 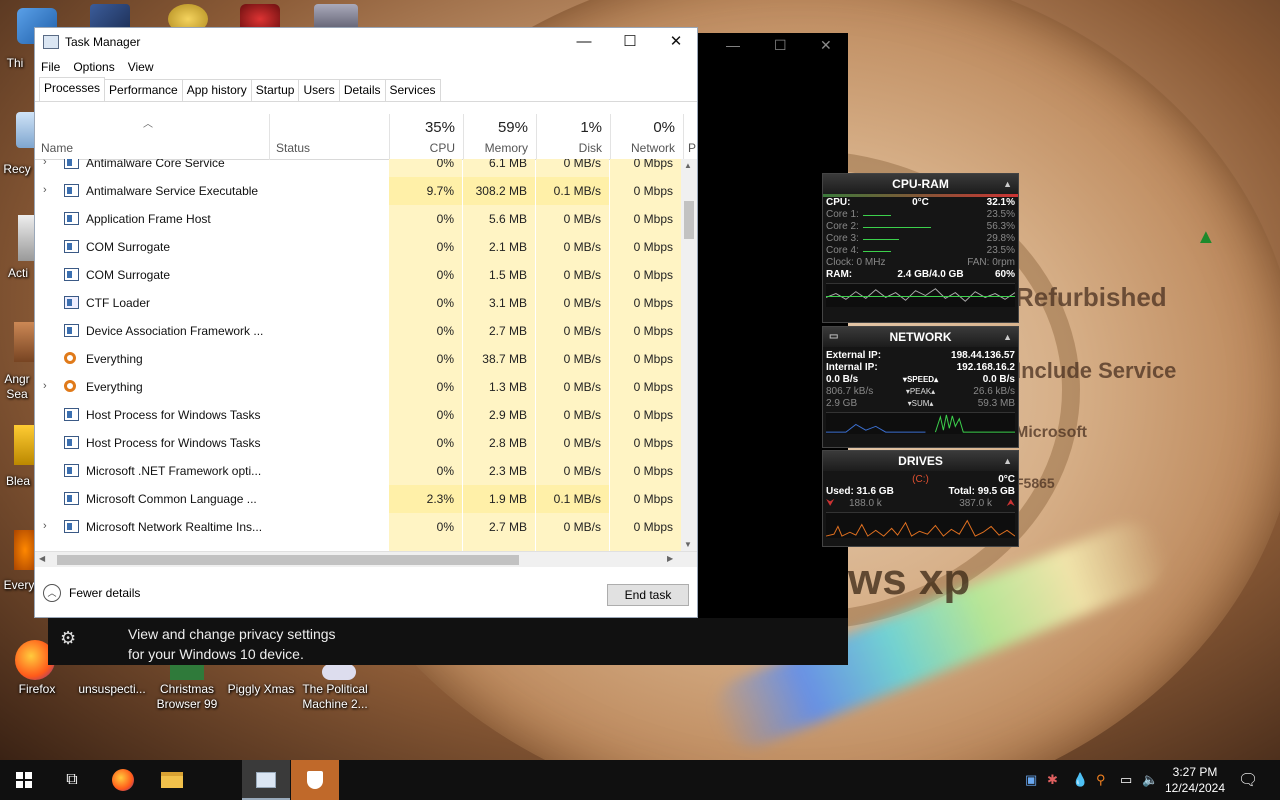 What do you see at coordinates (261, 689) in the screenshot?
I see `desktop-icon-piggly-label: Piggly Xmas` at bounding box center [261, 689].